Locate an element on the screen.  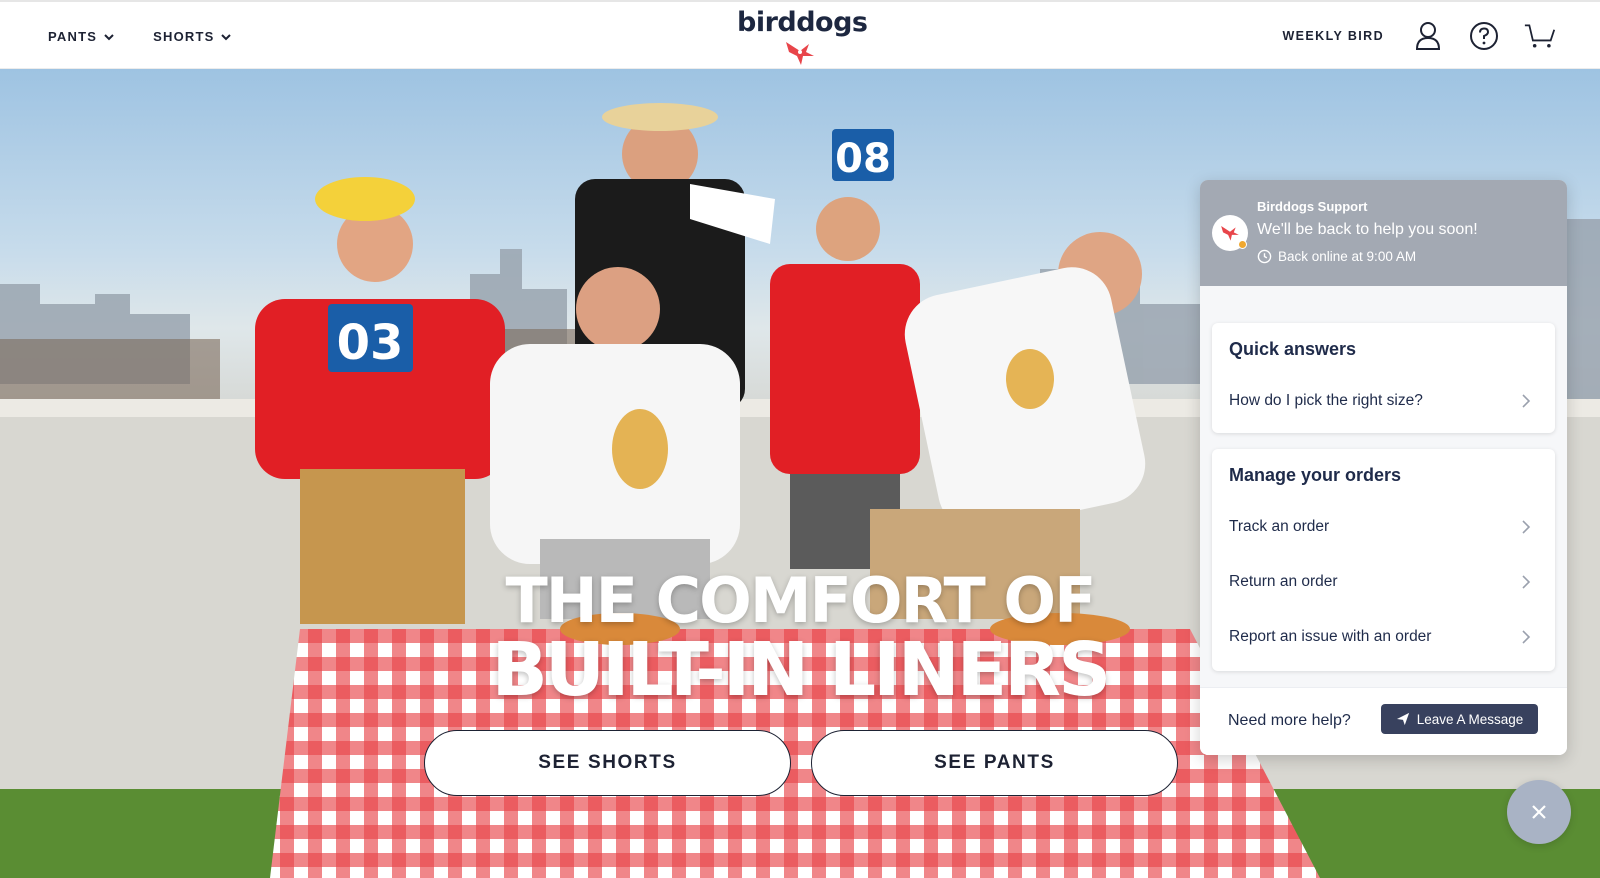
see-shorts-button: SEE SHORTS is located at coordinates (607, 763).